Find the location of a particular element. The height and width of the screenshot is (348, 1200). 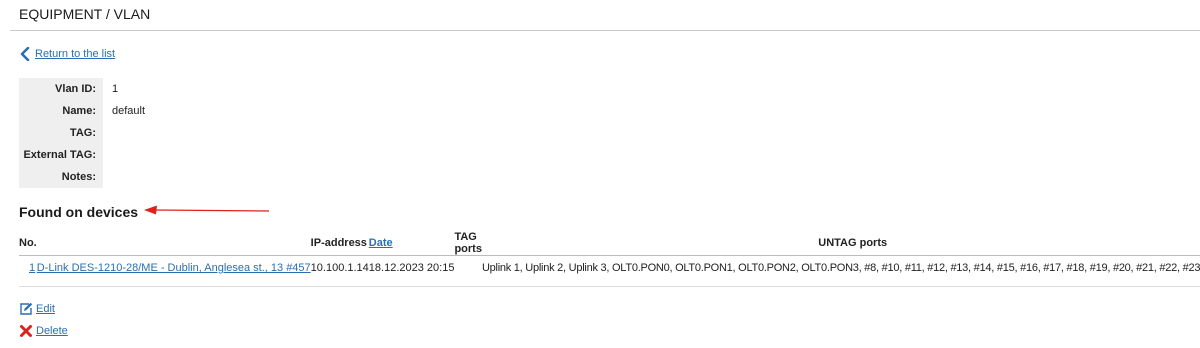

ip-address-cell: 10.100.1.14 is located at coordinates (339, 271).